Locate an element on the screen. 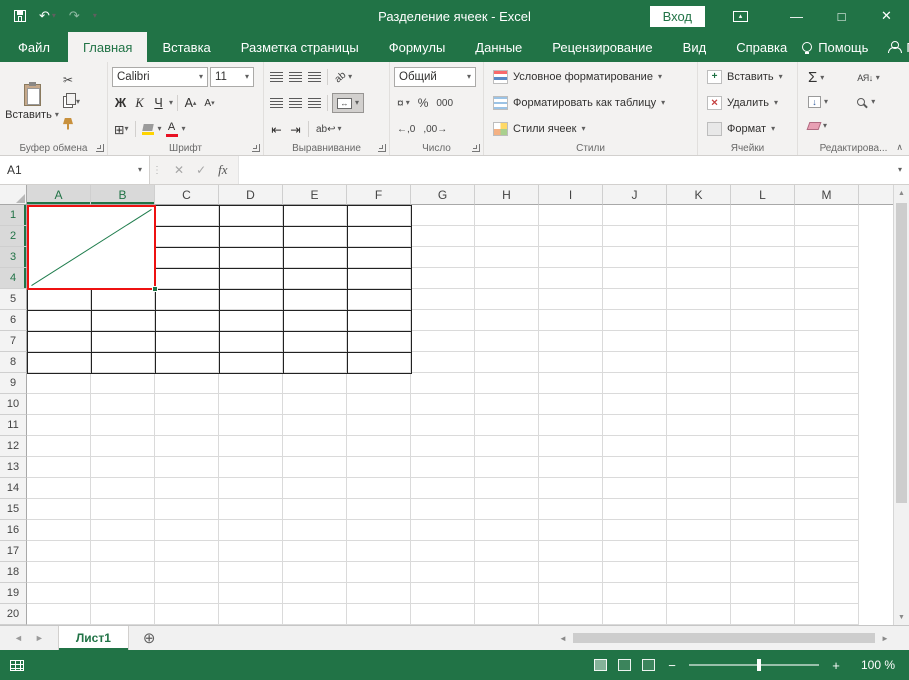 Image resolution: width=909 pixels, height=680 pixels. cell-K3 is located at coordinates (699, 257).